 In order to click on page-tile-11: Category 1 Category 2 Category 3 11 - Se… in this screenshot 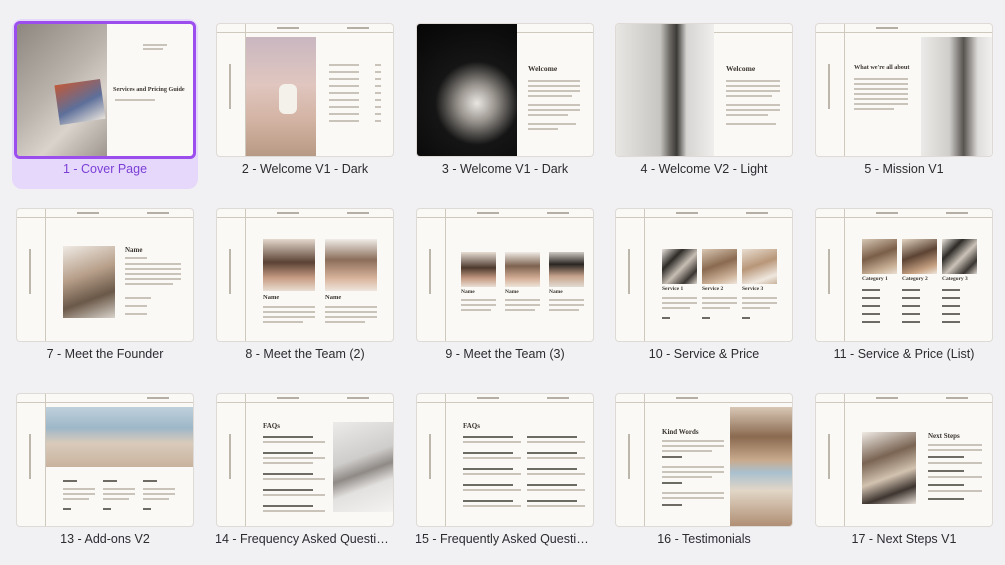, I will do `click(904, 289)`.